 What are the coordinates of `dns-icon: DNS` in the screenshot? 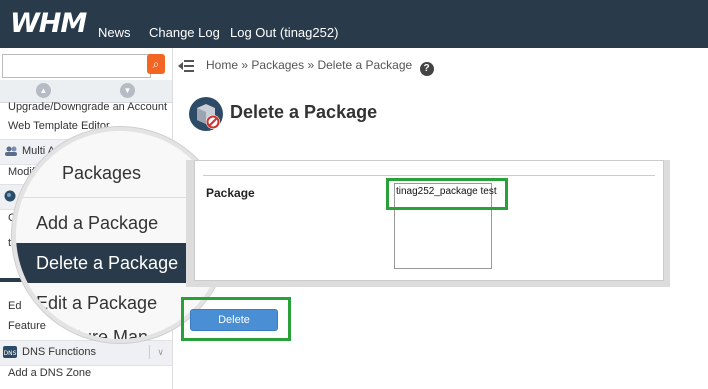 It's located at (10, 352).